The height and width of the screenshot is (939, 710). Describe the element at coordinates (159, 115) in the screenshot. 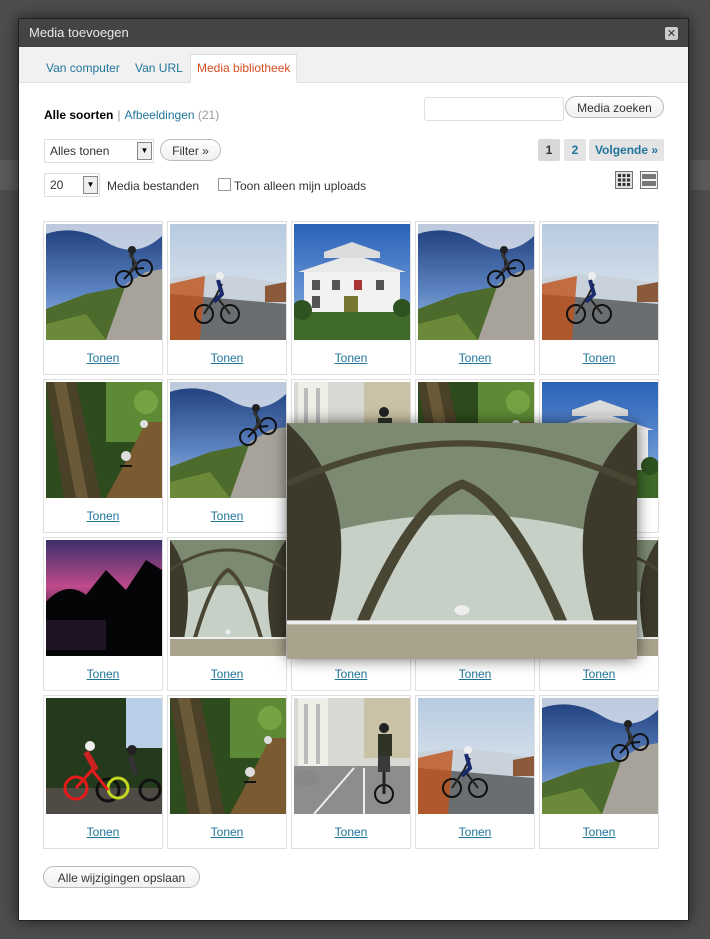

I see `filter-images: Afbeeldingen` at that location.